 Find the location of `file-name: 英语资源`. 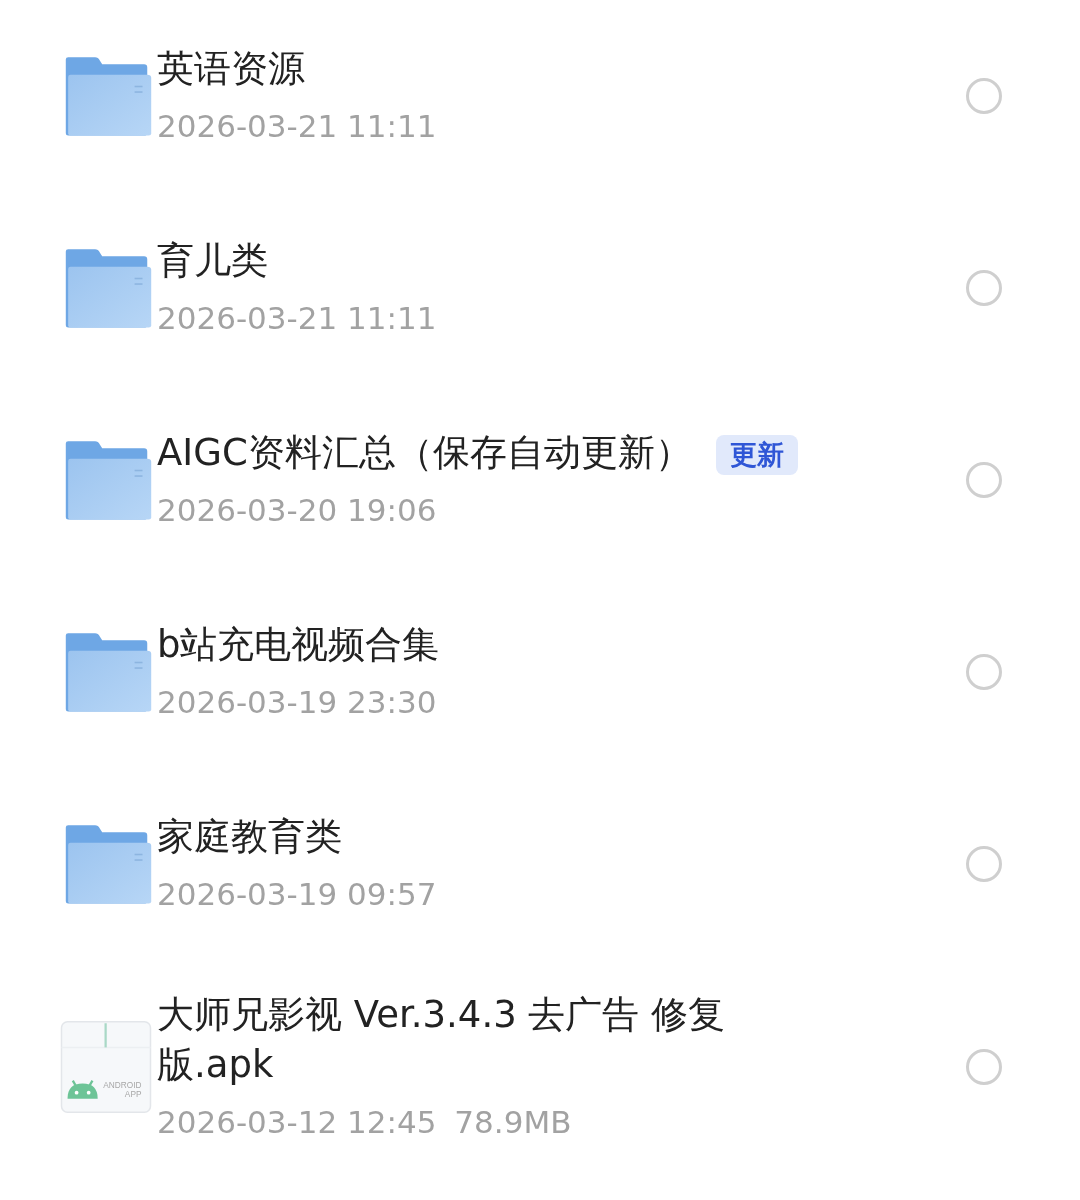

file-name: 英语资源 is located at coordinates (231, 69).